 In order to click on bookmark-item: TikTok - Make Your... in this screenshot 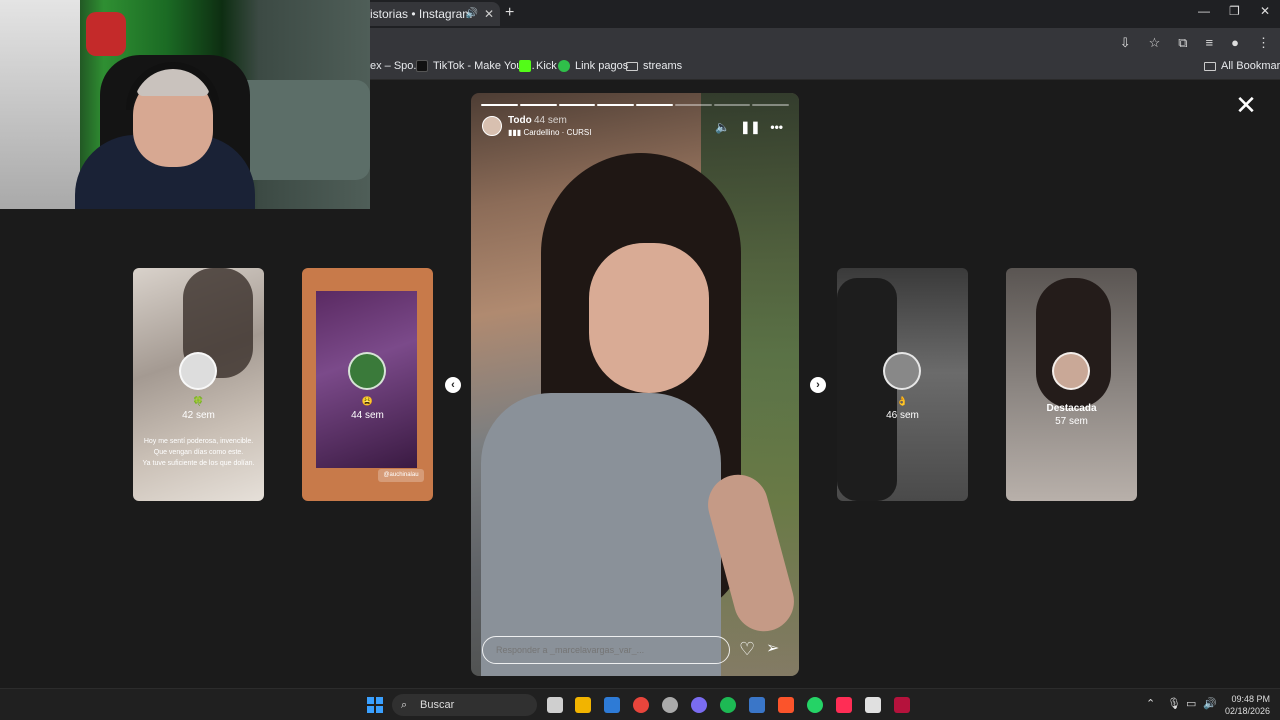, I will do `click(475, 66)`.